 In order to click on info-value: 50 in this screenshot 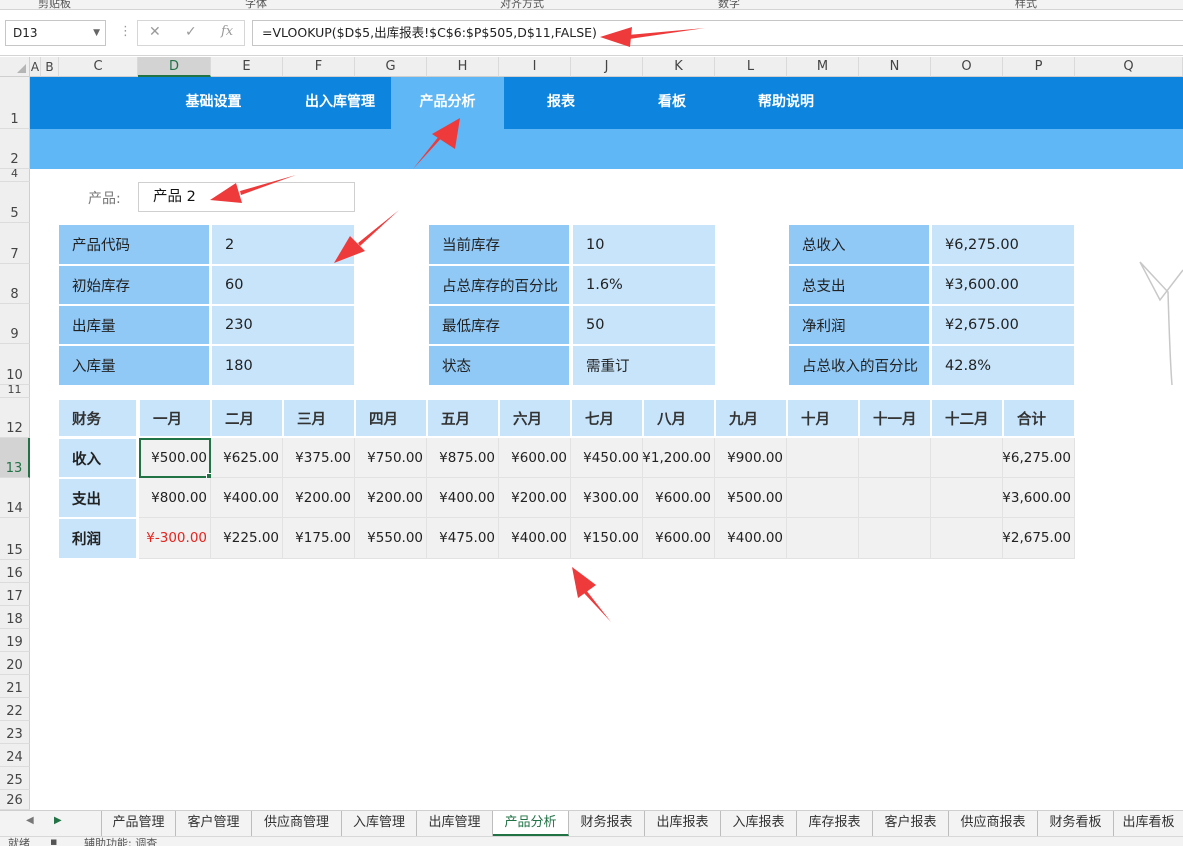, I will do `click(644, 325)`.